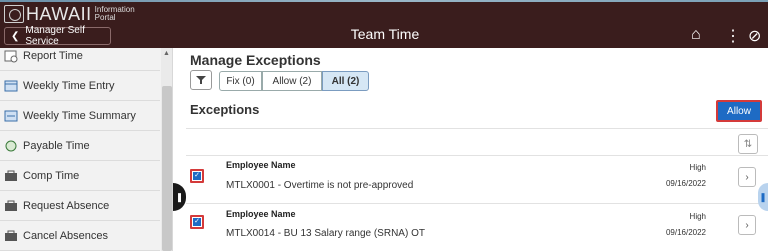 Image resolution: width=768 pixels, height=251 pixels. I want to click on header-strip, so click(384, 1).